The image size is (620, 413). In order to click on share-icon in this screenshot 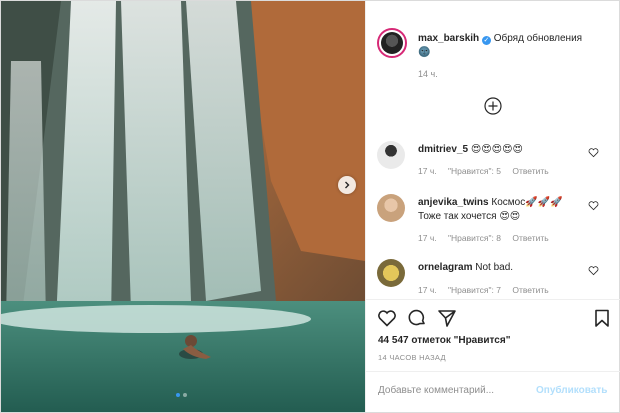, I will do `click(447, 318)`.